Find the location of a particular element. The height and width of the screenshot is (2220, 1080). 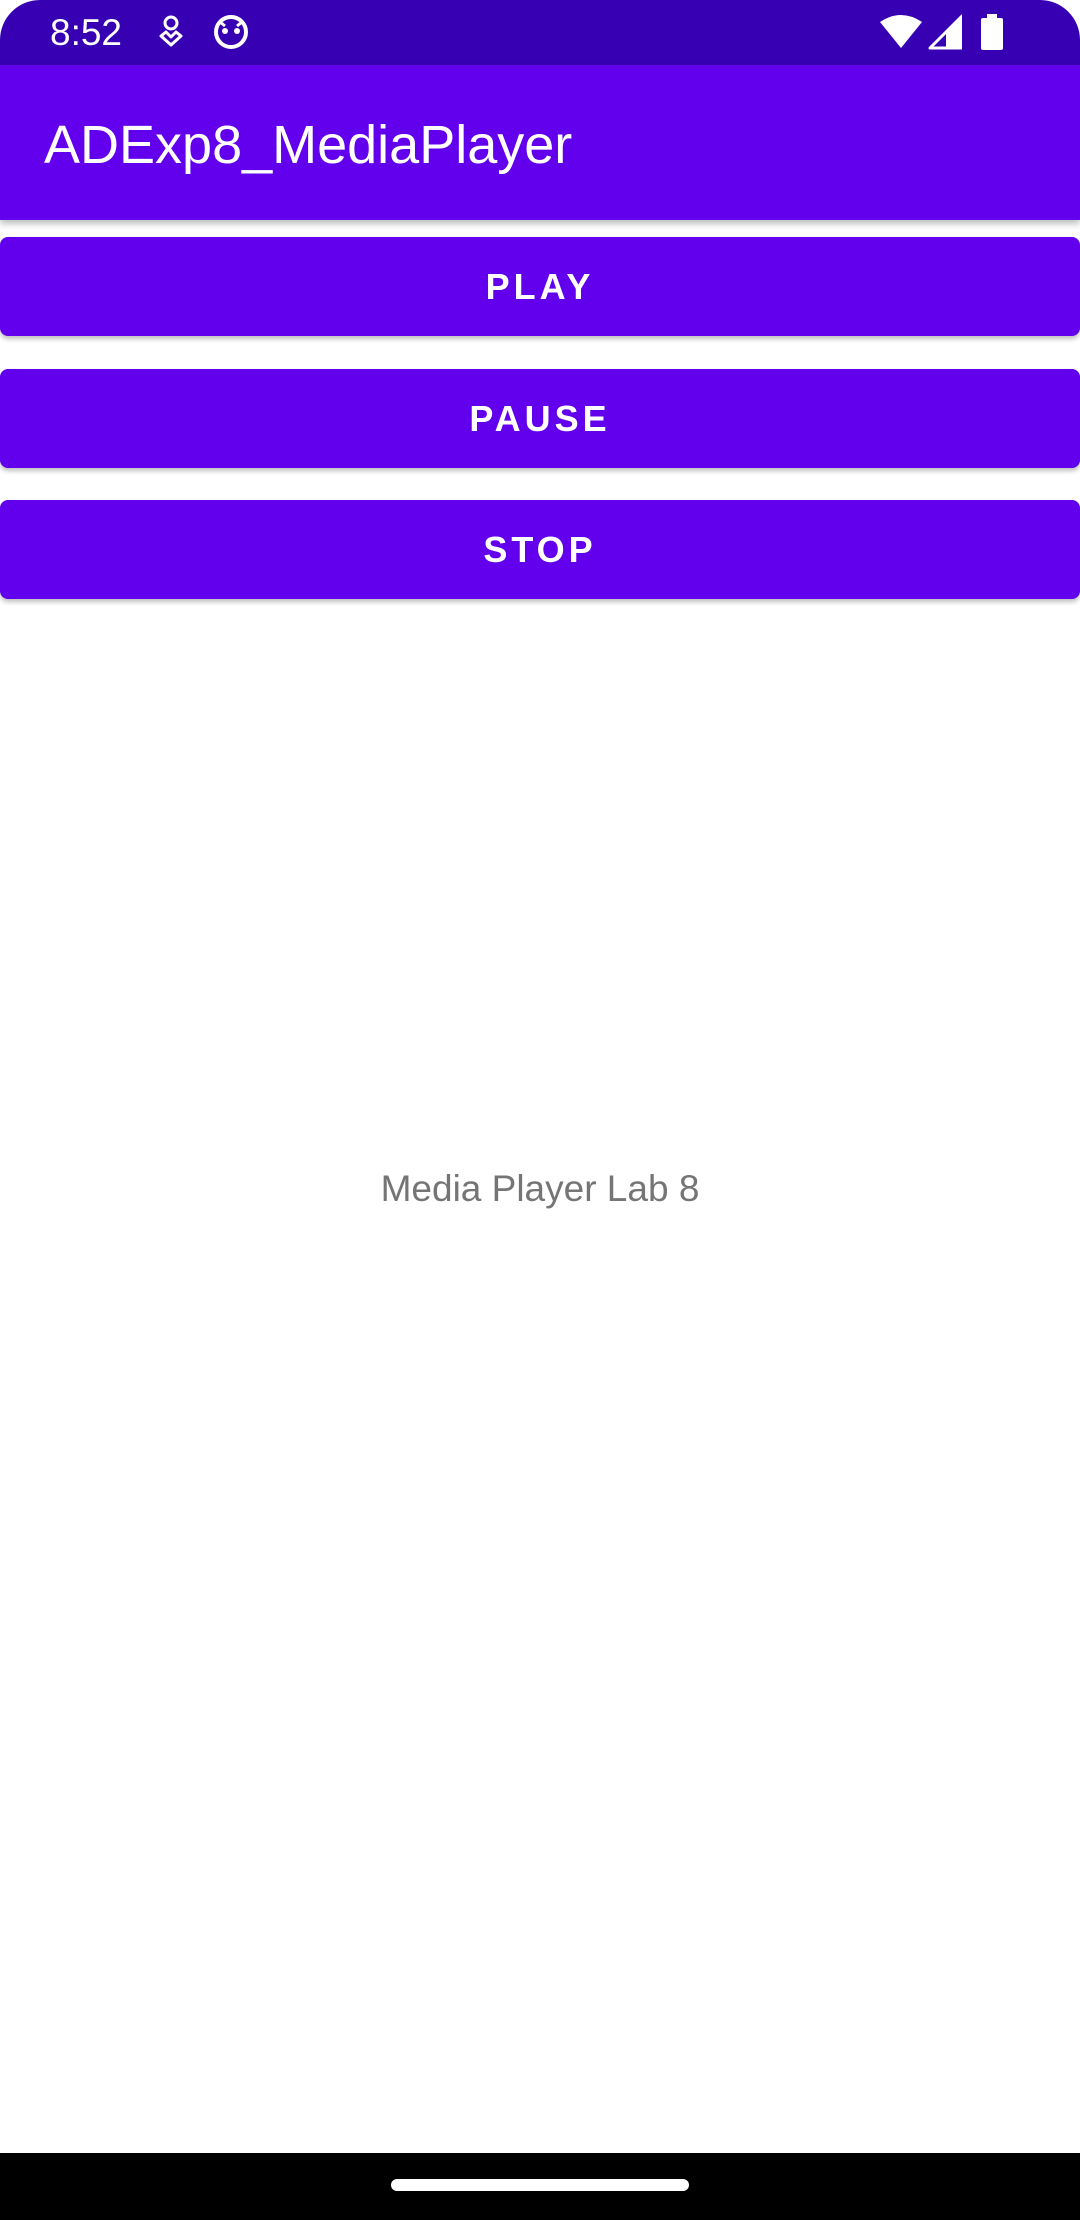

app-bar: ADExp8_MediaPlayer is located at coordinates (540, 142).